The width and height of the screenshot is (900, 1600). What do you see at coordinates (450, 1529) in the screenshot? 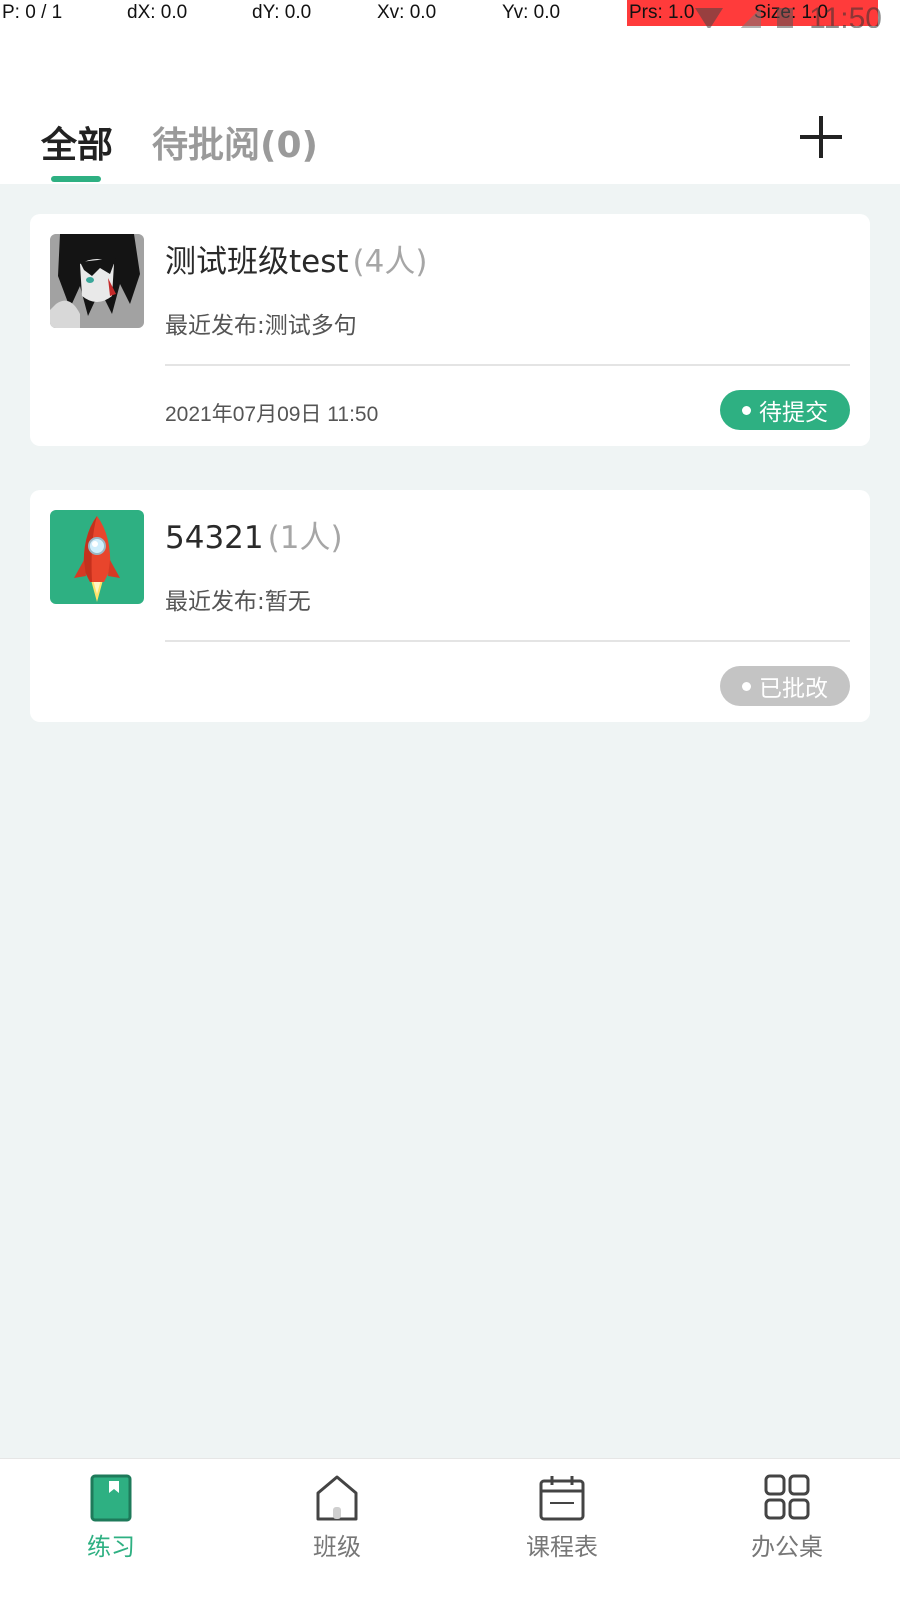
I see `bottom-navigation: 练习 班级 课程表 办公桌` at bounding box center [450, 1529].